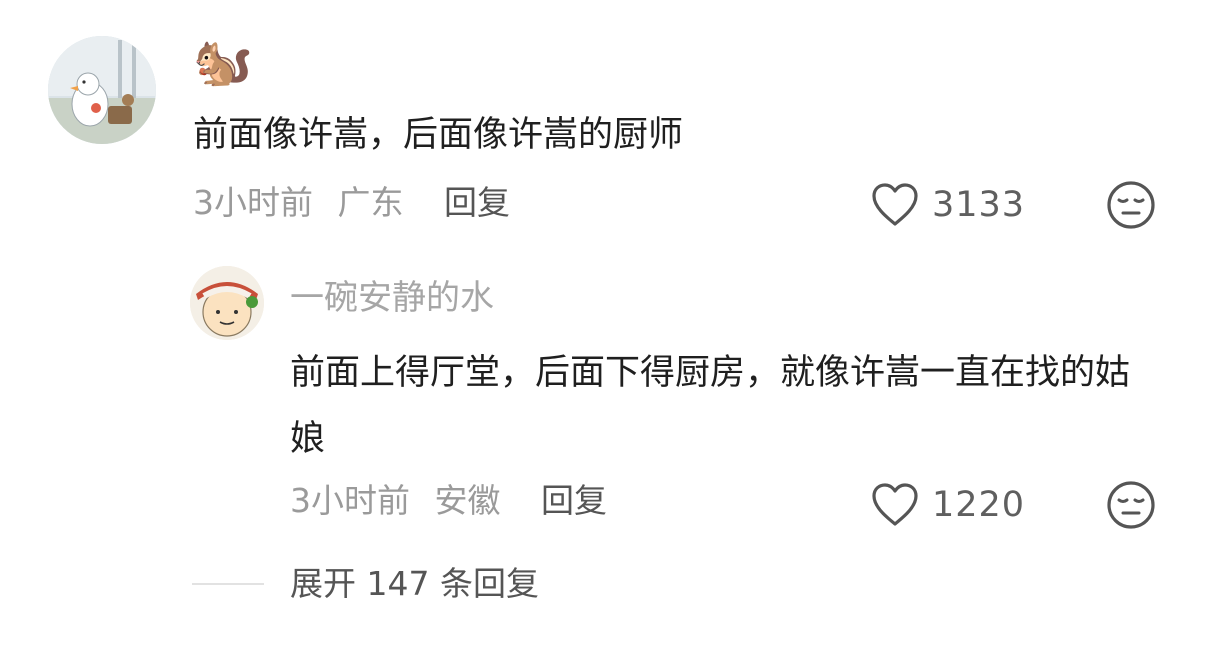 This screenshot has height=671, width=1206. I want to click on reply-reply-button: 回复, so click(574, 500).